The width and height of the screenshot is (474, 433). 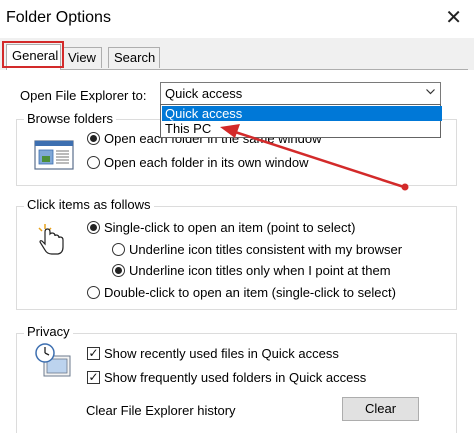 What do you see at coordinates (302, 113) in the screenshot?
I see `dropdown-option-quick-access: Quick access` at bounding box center [302, 113].